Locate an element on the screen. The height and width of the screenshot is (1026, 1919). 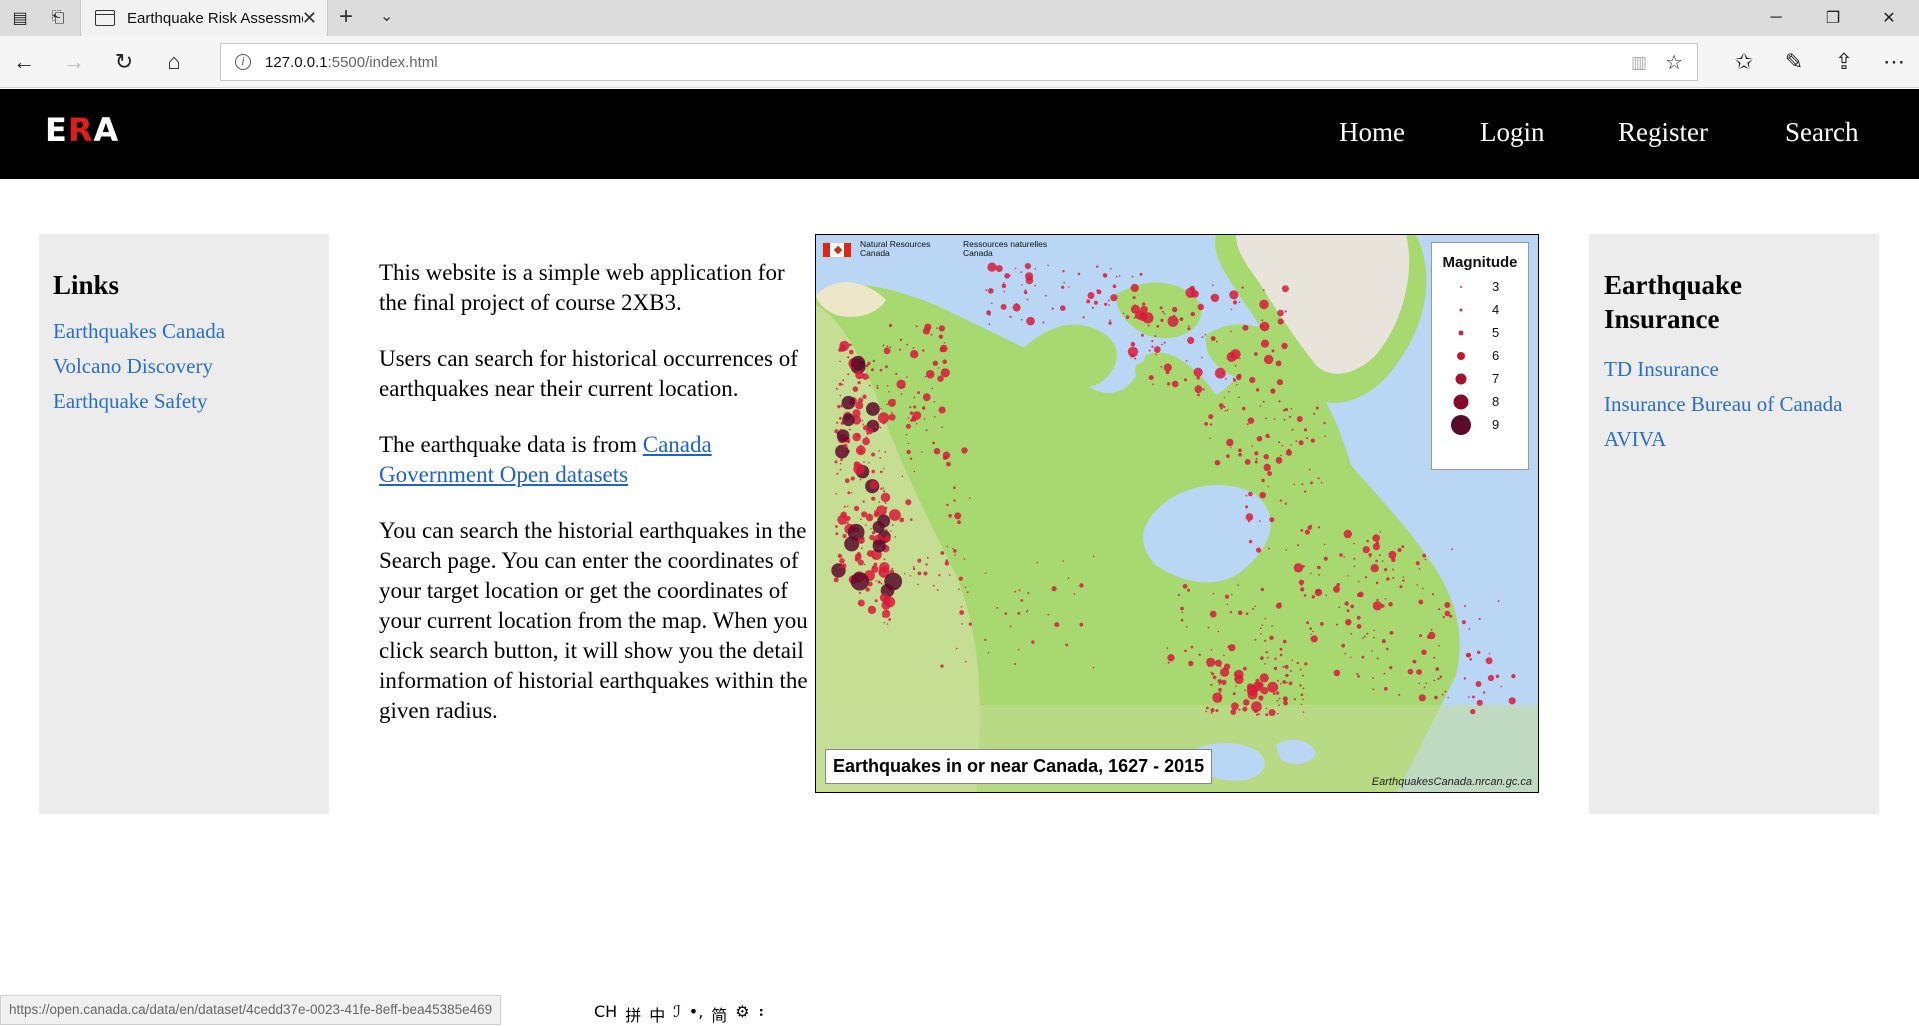
link-volcano-discovery: Volcano Discovery is located at coordinates (184, 366).